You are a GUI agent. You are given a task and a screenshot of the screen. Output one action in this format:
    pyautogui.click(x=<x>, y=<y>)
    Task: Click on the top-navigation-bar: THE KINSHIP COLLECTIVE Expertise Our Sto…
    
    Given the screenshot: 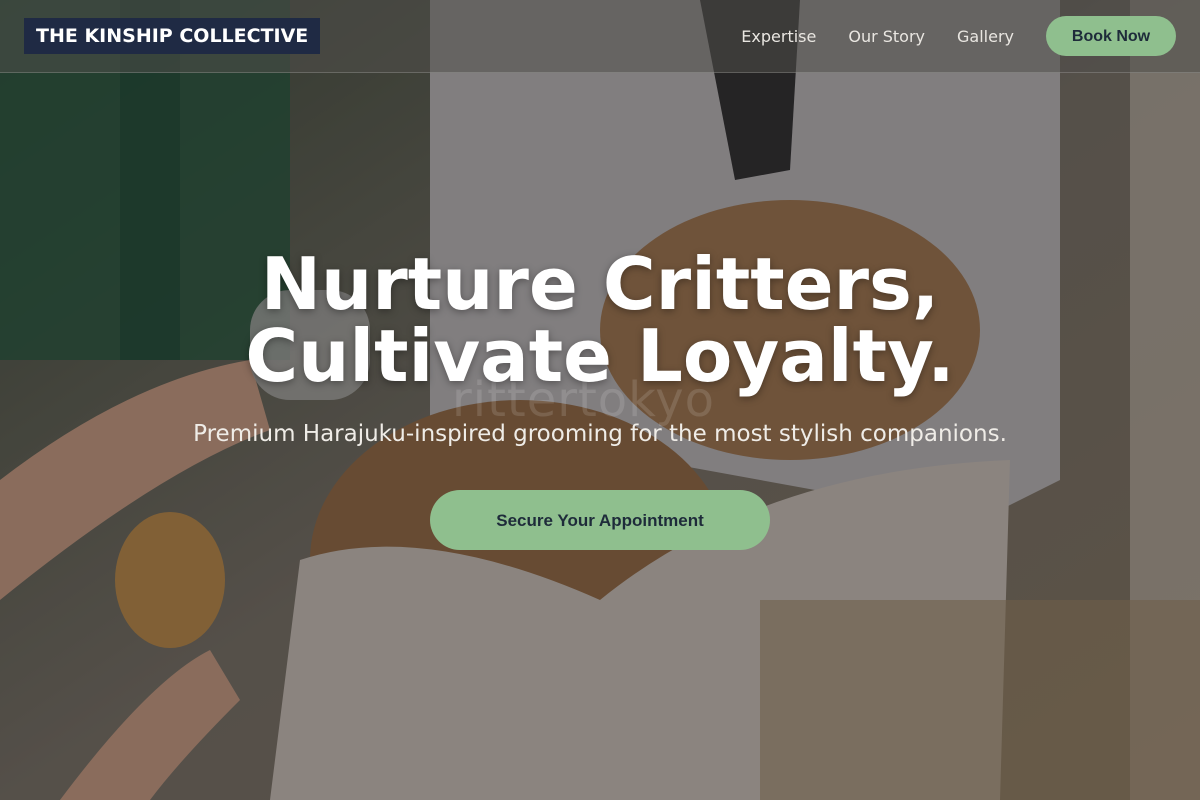 What is the action you would take?
    pyautogui.click(x=600, y=36)
    